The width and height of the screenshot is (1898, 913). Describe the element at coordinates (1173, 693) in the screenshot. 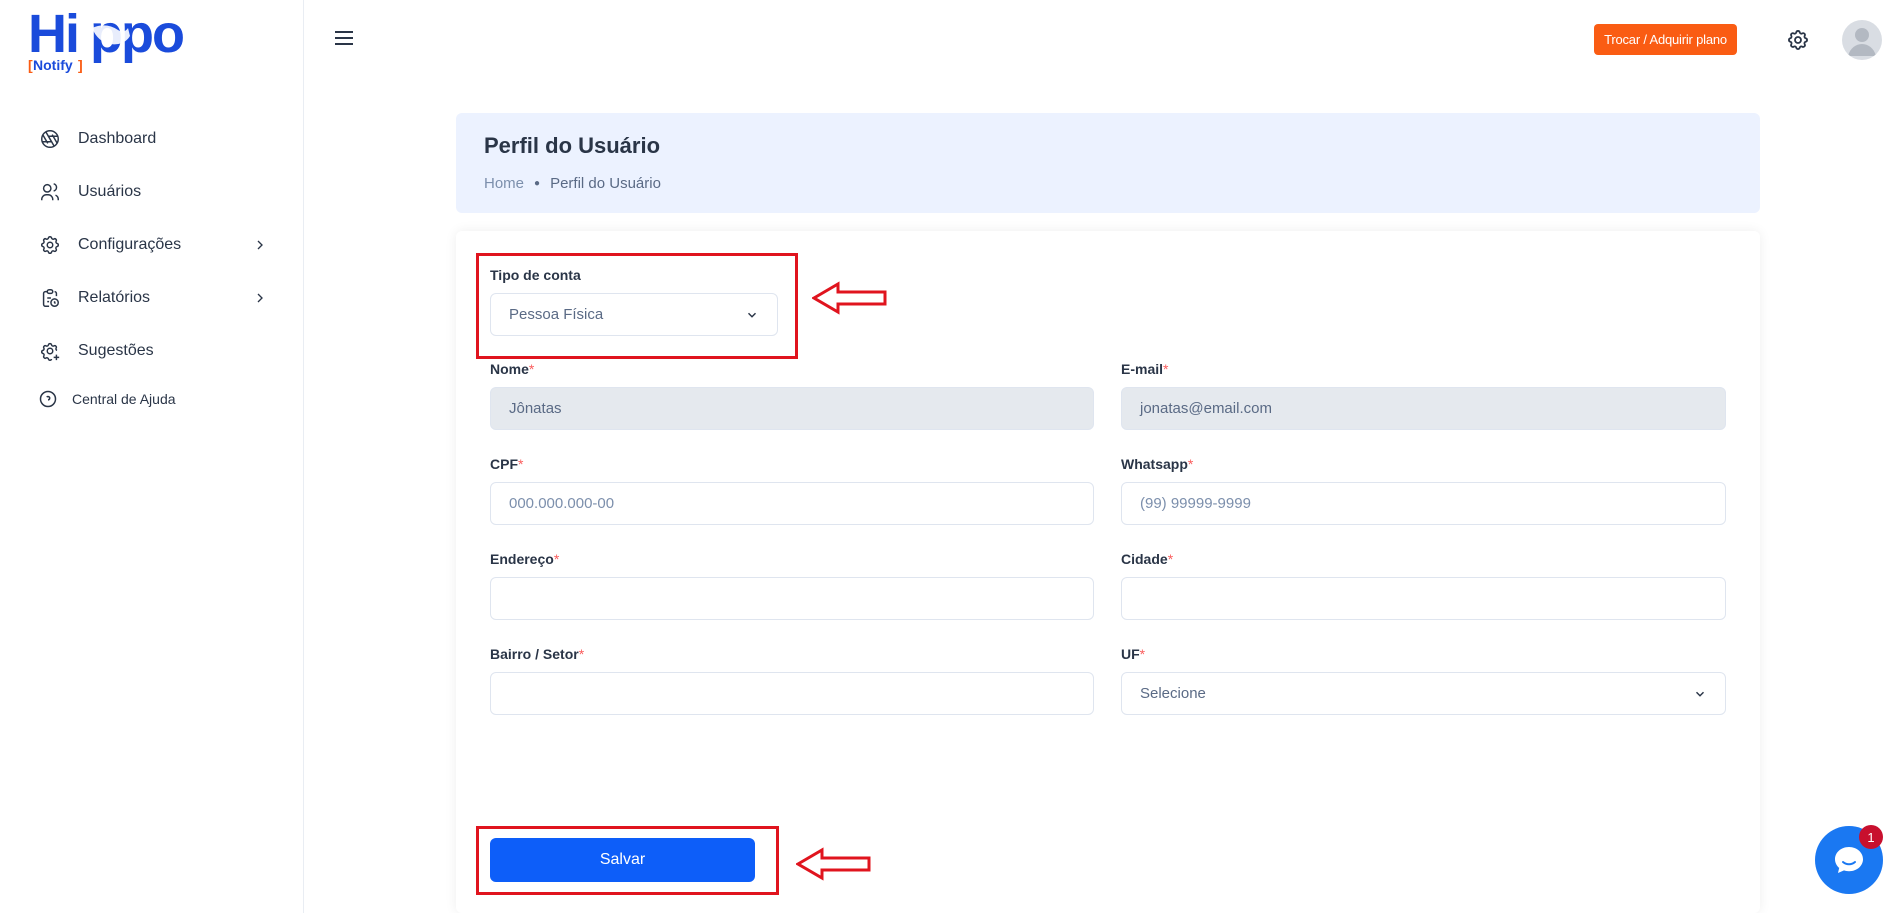

I see `uf-value: Selecione` at that location.